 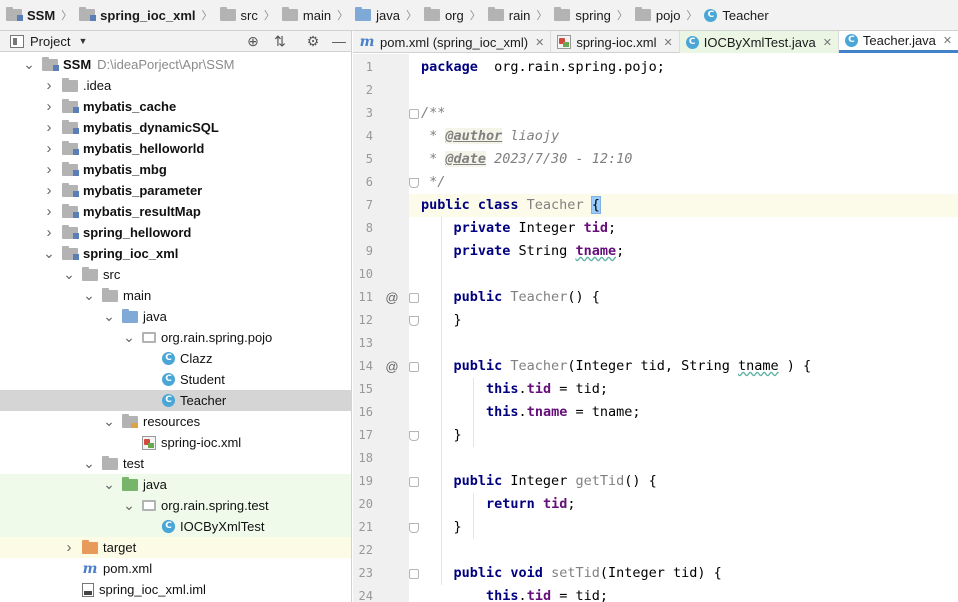 What do you see at coordinates (365, 527) in the screenshot?
I see `line-number: 21` at bounding box center [365, 527].